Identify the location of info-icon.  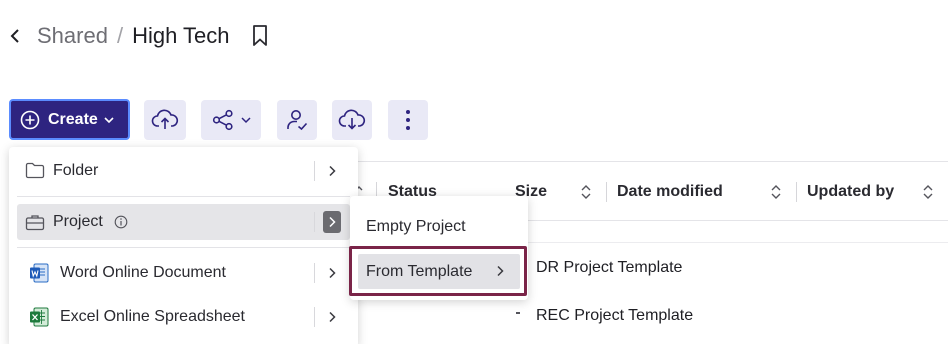
(121, 222).